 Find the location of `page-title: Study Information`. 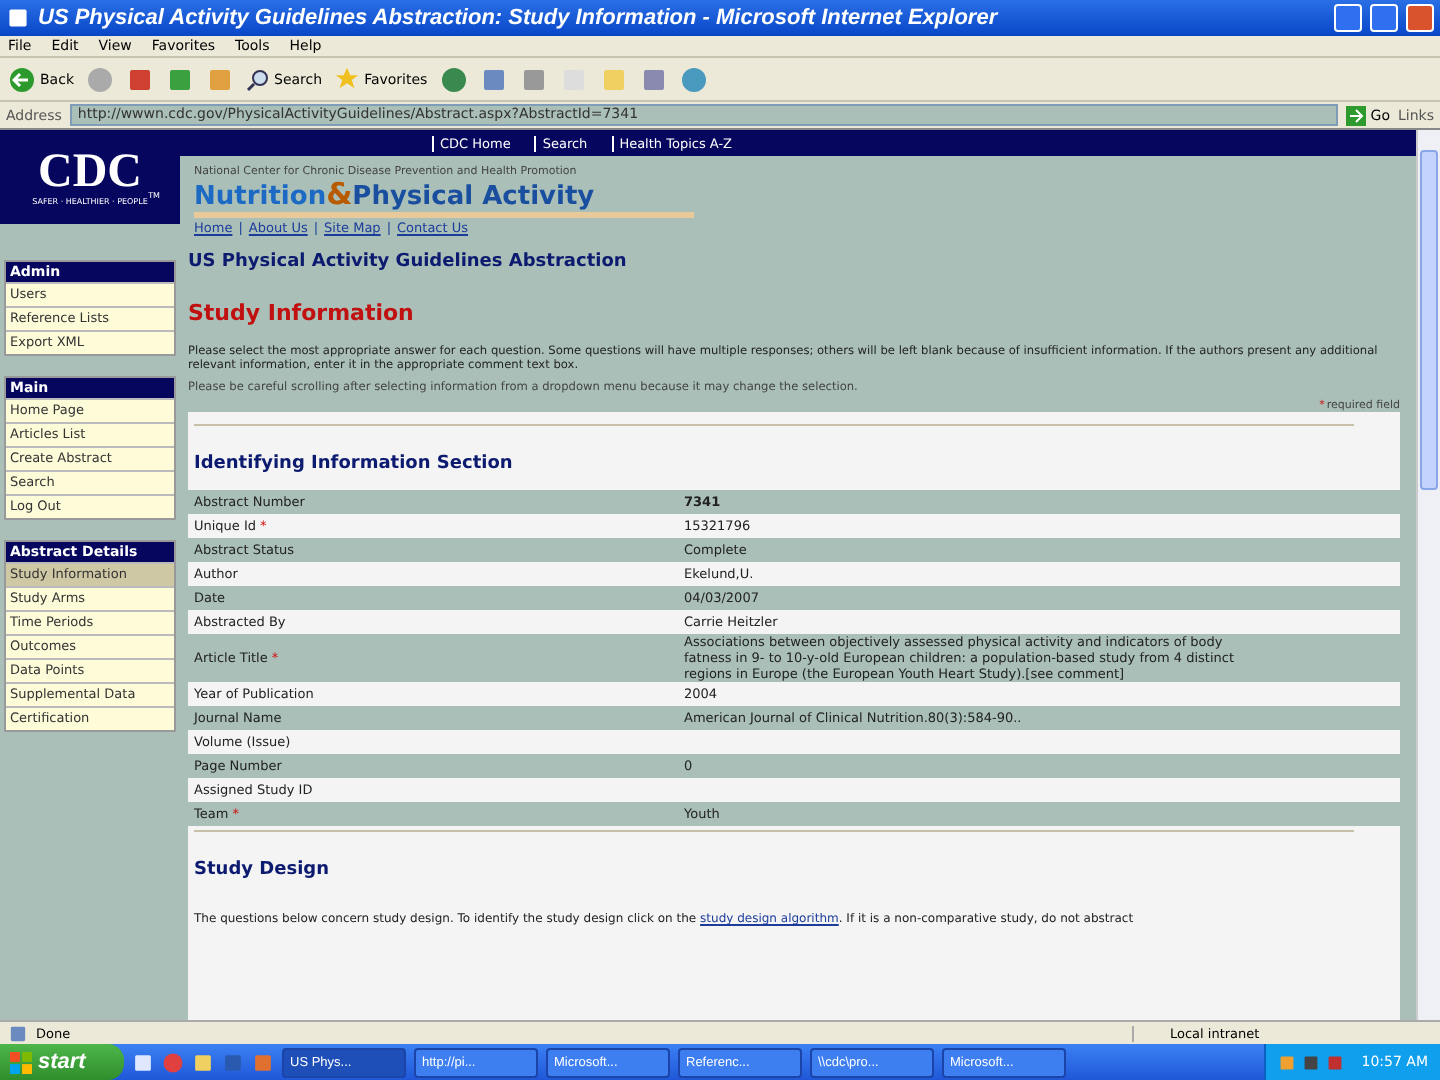

page-title: Study Information is located at coordinates (302, 313).